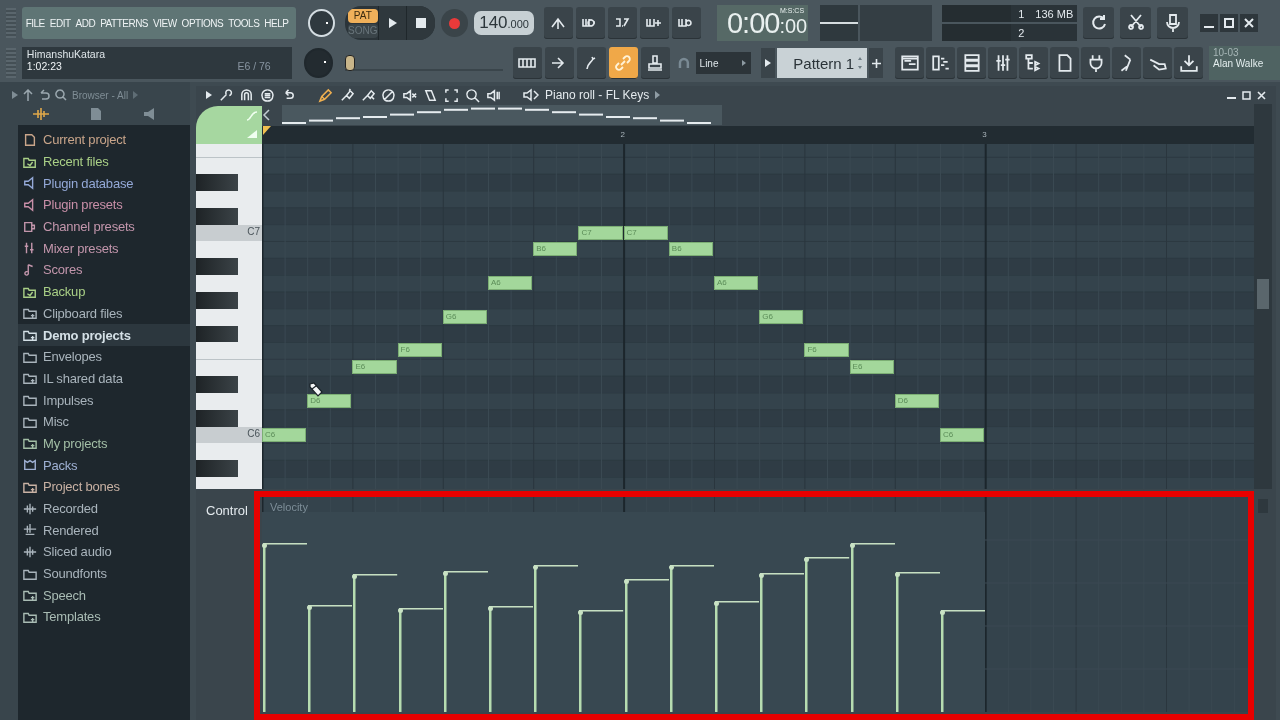  I want to click on magnet-icon, so click(246, 95).